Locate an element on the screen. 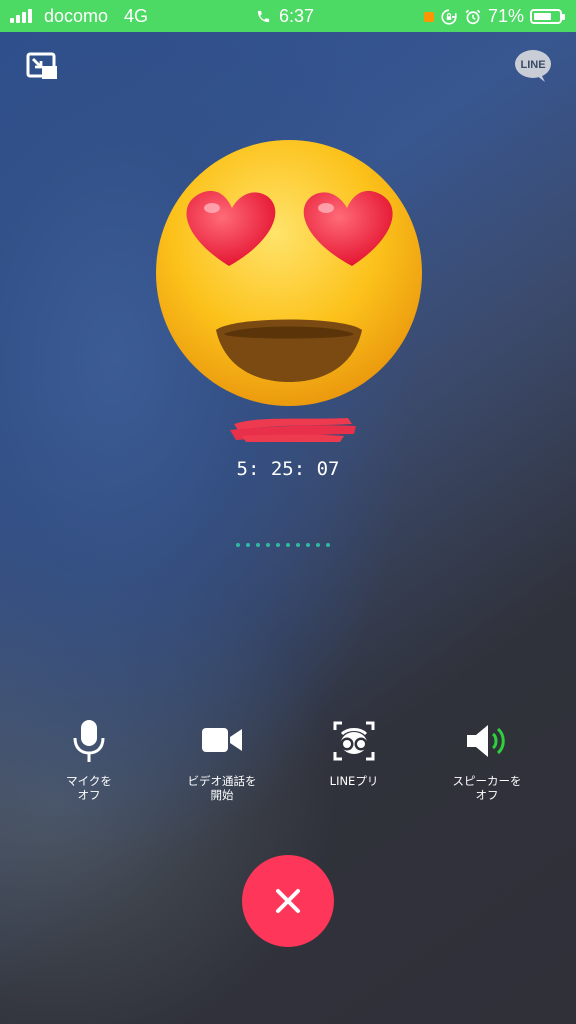 Image resolution: width=576 pixels, height=1024 pixels. status-right-icons: 71% is located at coordinates (494, 16).